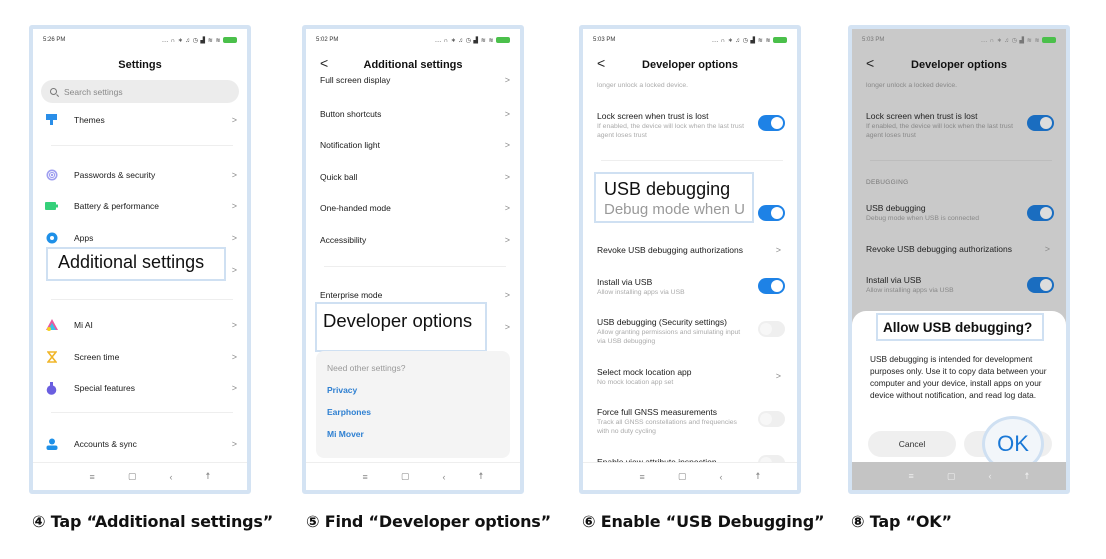 The image size is (1106, 559). I want to click on settings-item-button-shortcuts: Button shortcuts >, so click(415, 114).